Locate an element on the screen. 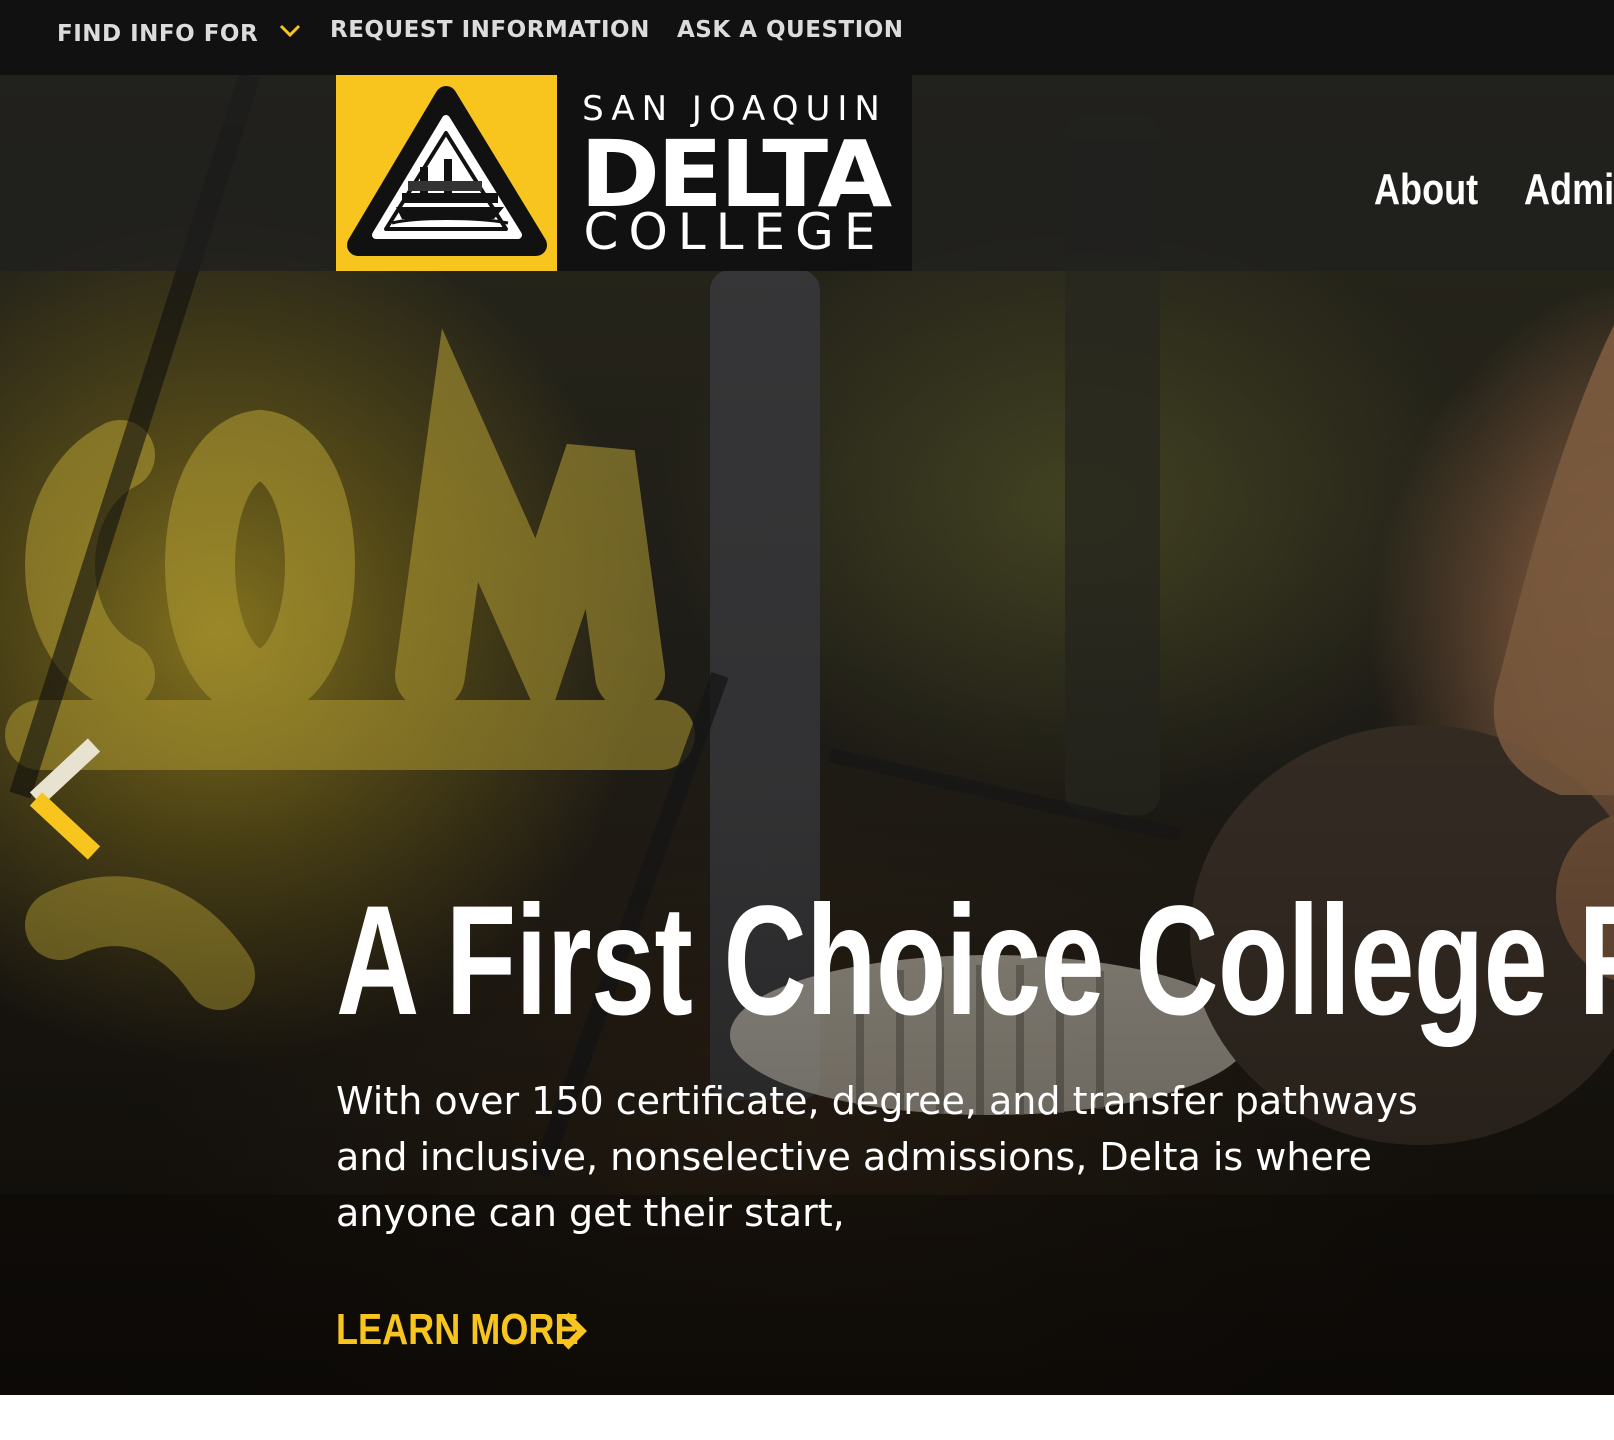 The image size is (1614, 1440). logo-emblem is located at coordinates (446, 173).